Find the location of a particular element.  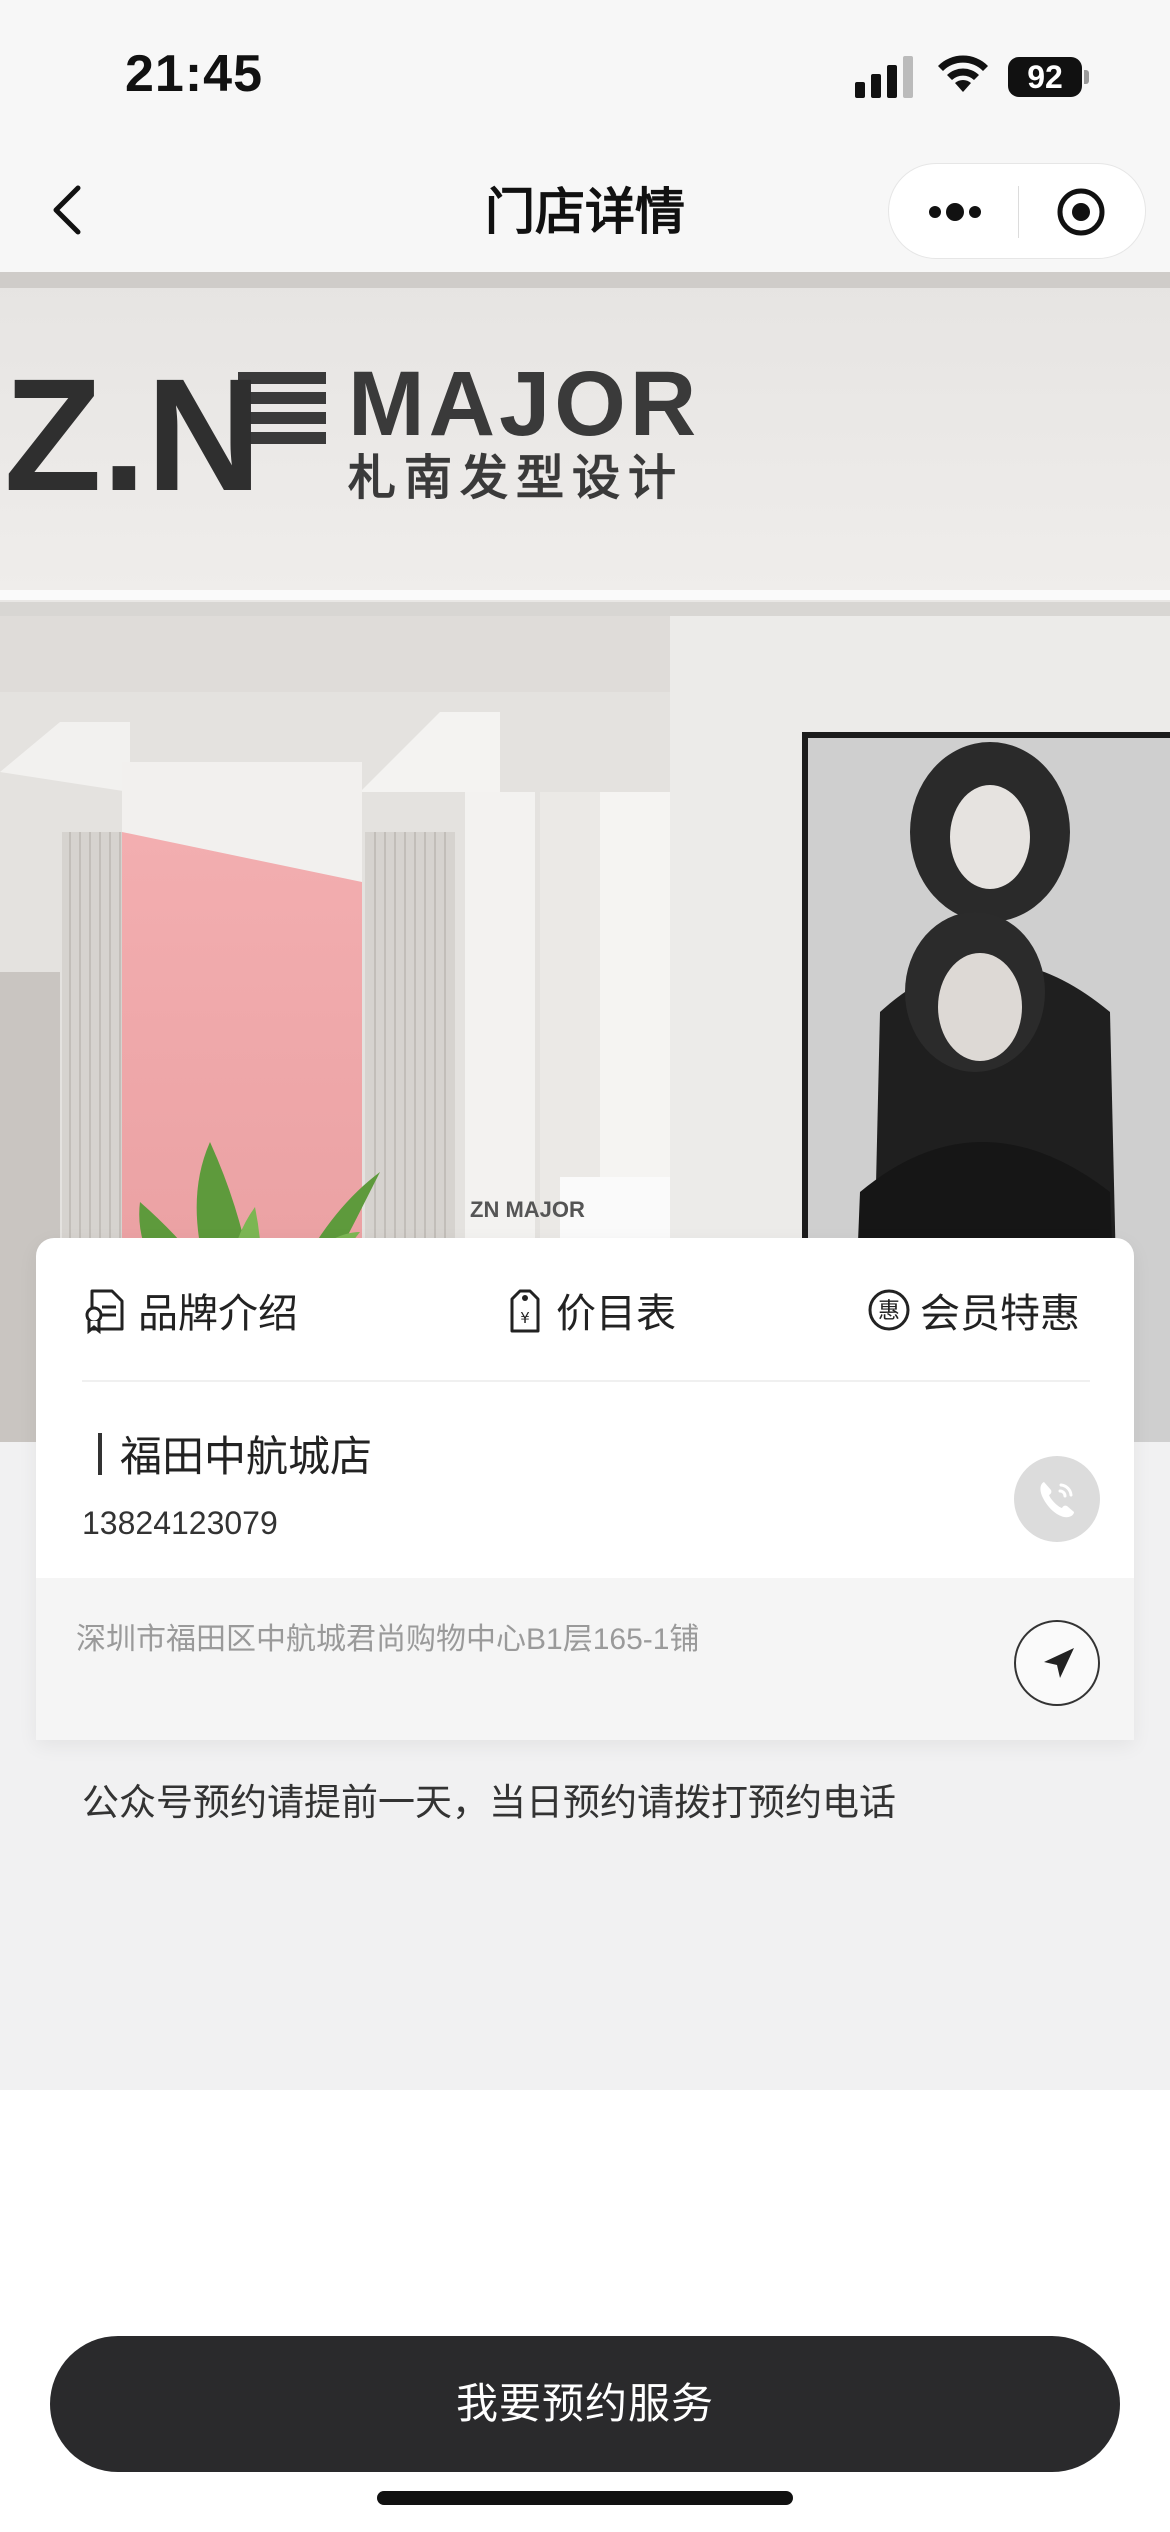

status-bar: 21:45 92 is located at coordinates (585, 75).